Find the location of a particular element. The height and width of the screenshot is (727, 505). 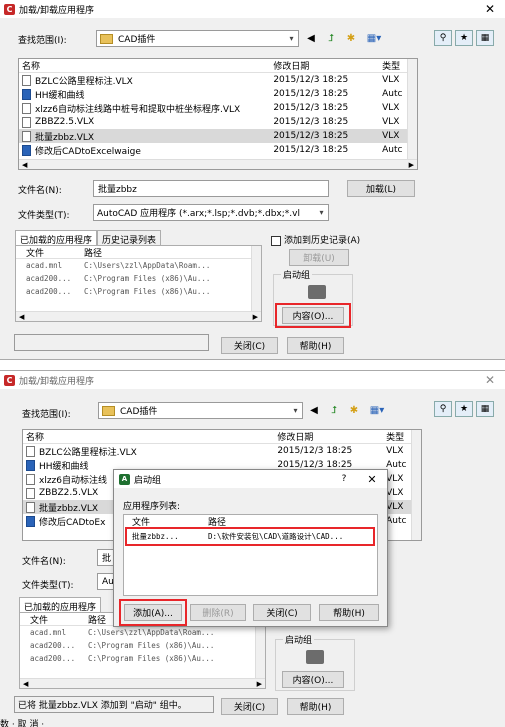

file-list-item: ZBBZ2.5.VLX 2015/12/3 18:25 VLX is located at coordinates (218, 122).